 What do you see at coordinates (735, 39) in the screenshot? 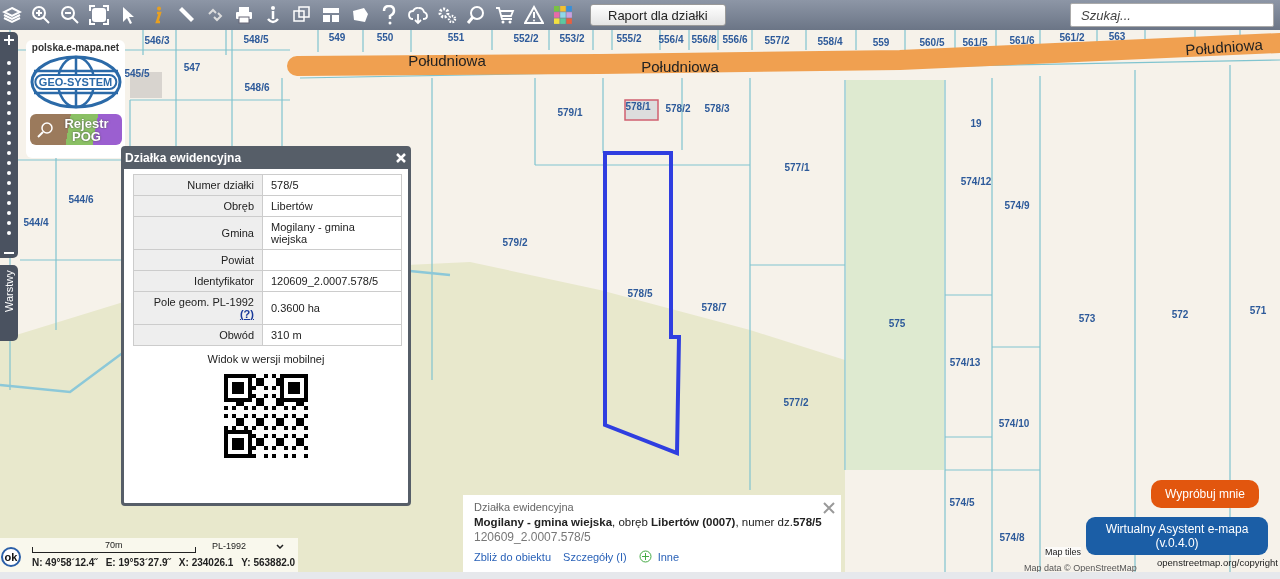
I see `parcel-number: 556/6` at bounding box center [735, 39].